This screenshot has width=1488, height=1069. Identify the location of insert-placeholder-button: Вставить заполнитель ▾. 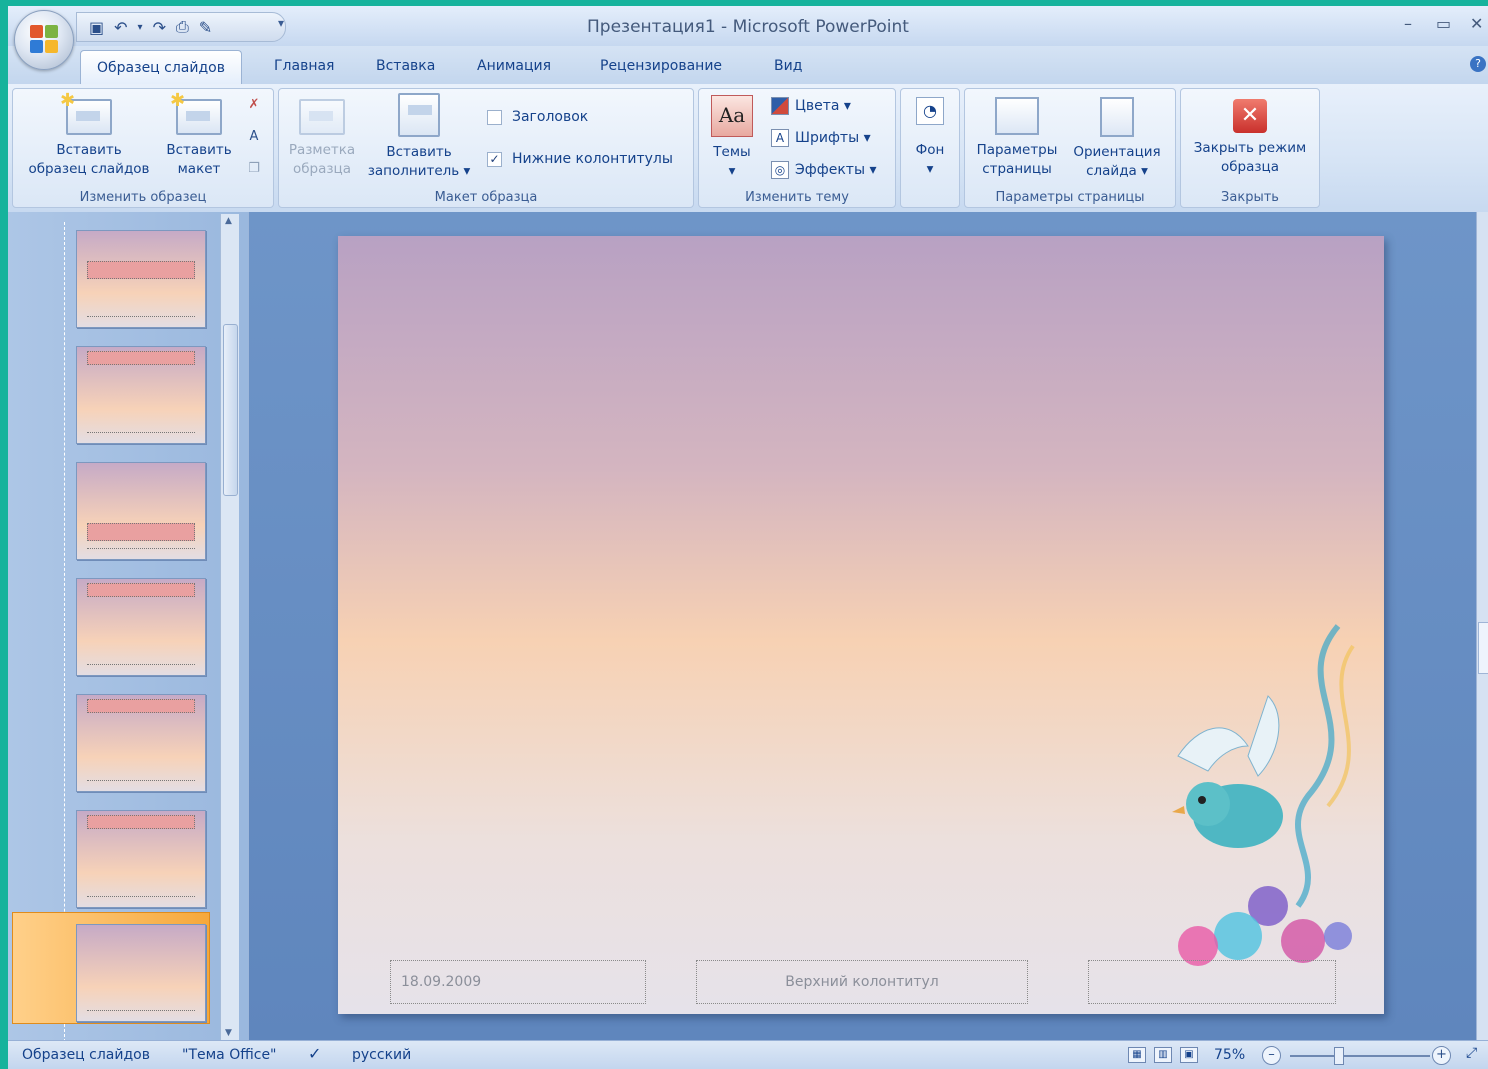
(419, 137).